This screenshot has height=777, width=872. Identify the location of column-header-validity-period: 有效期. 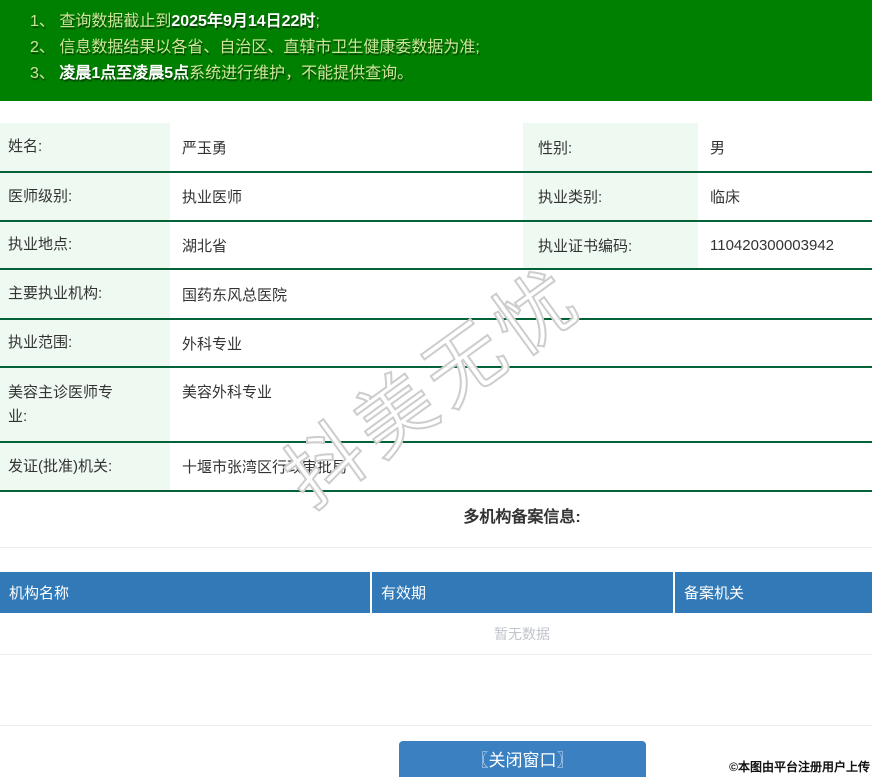
(523, 592).